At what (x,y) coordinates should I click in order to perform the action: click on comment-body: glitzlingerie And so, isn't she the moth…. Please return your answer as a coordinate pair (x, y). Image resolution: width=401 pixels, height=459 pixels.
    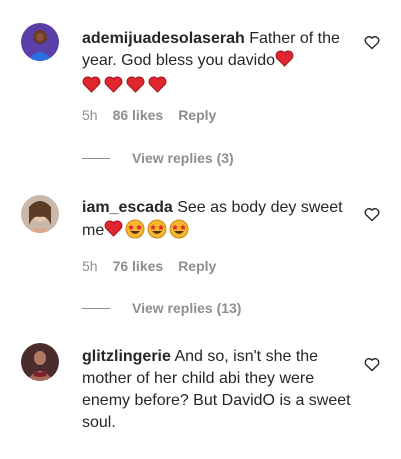
    Looking at the image, I should click on (219, 390).